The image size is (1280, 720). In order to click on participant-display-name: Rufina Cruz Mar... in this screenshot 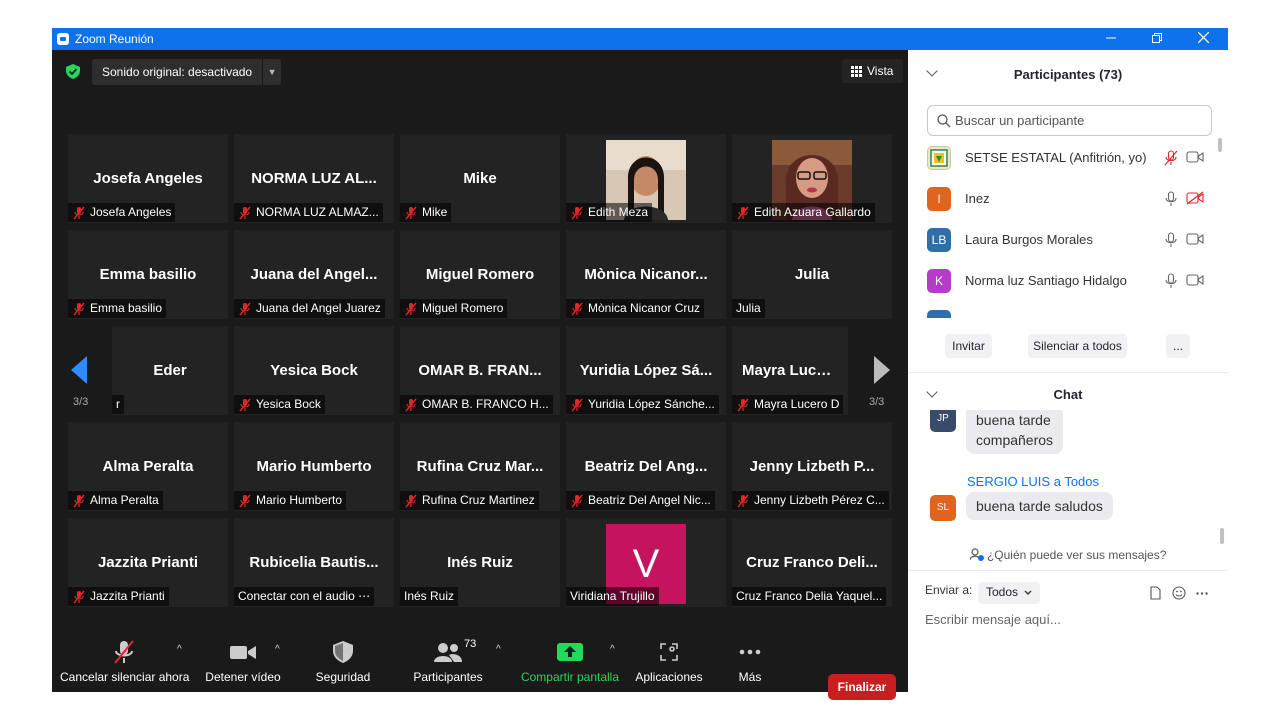, I will do `click(480, 466)`.